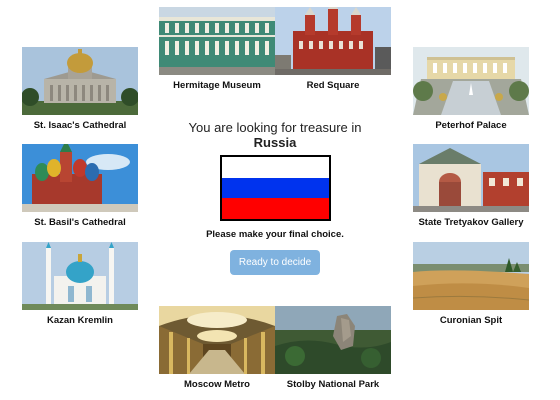 This screenshot has height=400, width=560. I want to click on tile-hermitage-museum: Hermitage Museum, so click(217, 49).